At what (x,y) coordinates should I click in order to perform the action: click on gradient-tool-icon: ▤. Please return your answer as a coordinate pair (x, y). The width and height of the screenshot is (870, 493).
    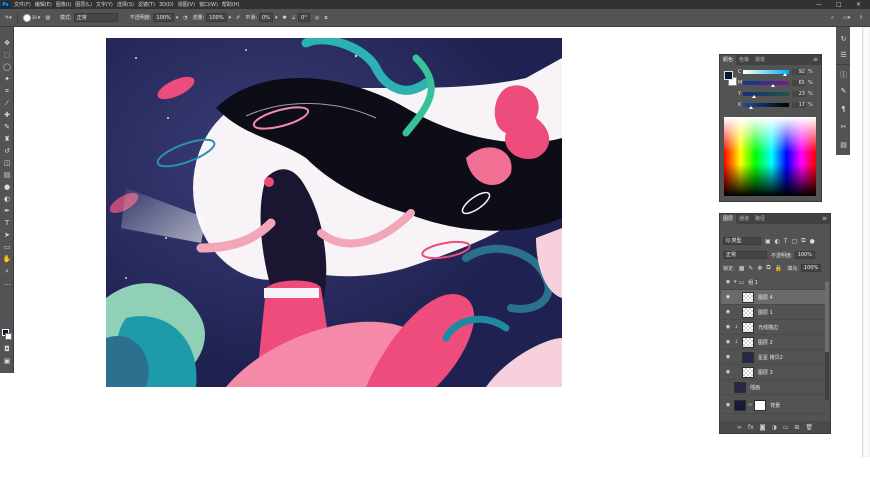
    Looking at the image, I should click on (7, 175).